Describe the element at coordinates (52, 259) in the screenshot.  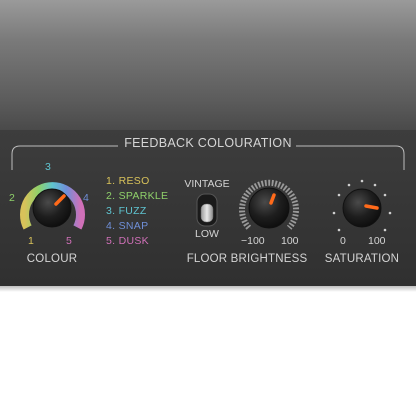
I see `colour-label: COLOUR` at that location.